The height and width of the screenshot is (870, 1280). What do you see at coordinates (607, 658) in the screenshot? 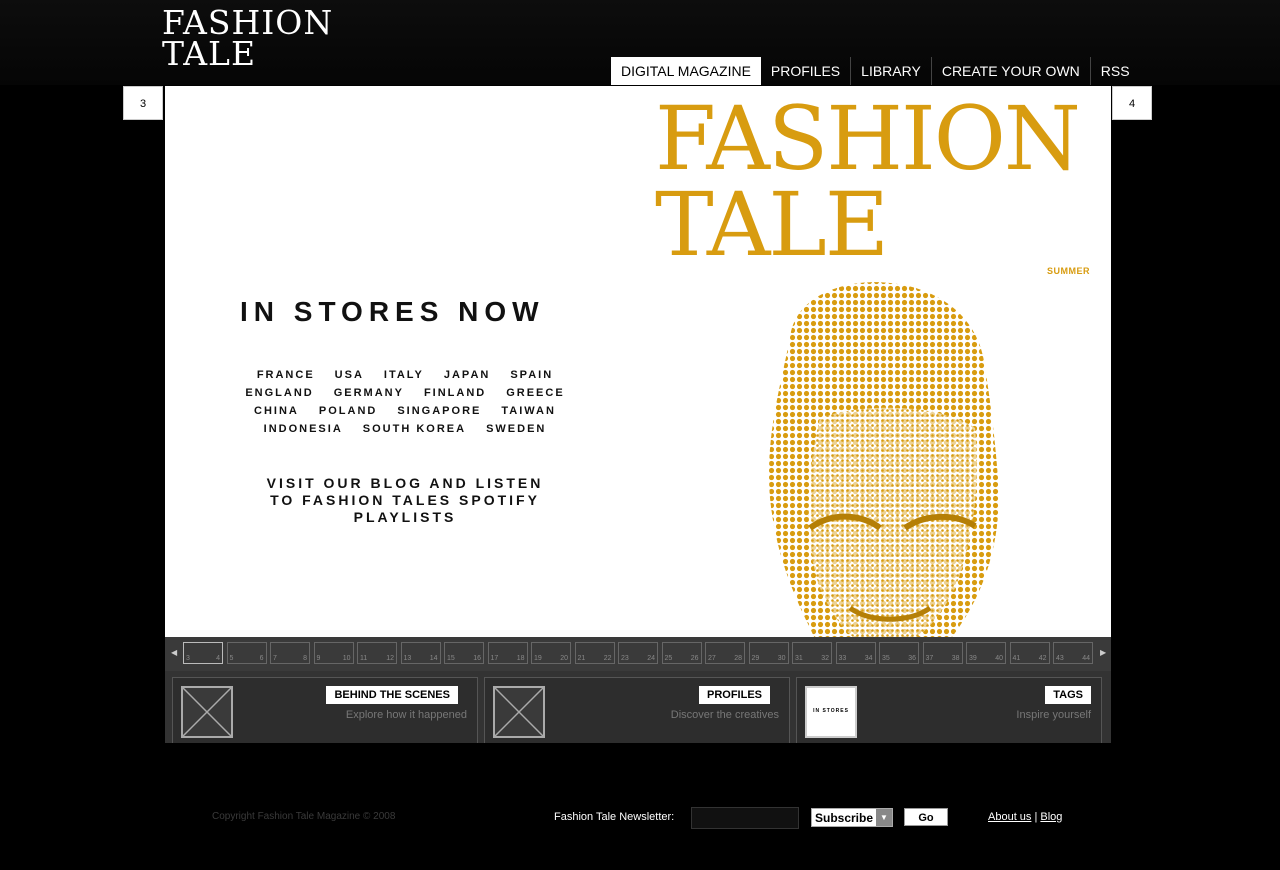
I see `thumbnail-page-number: 22` at bounding box center [607, 658].